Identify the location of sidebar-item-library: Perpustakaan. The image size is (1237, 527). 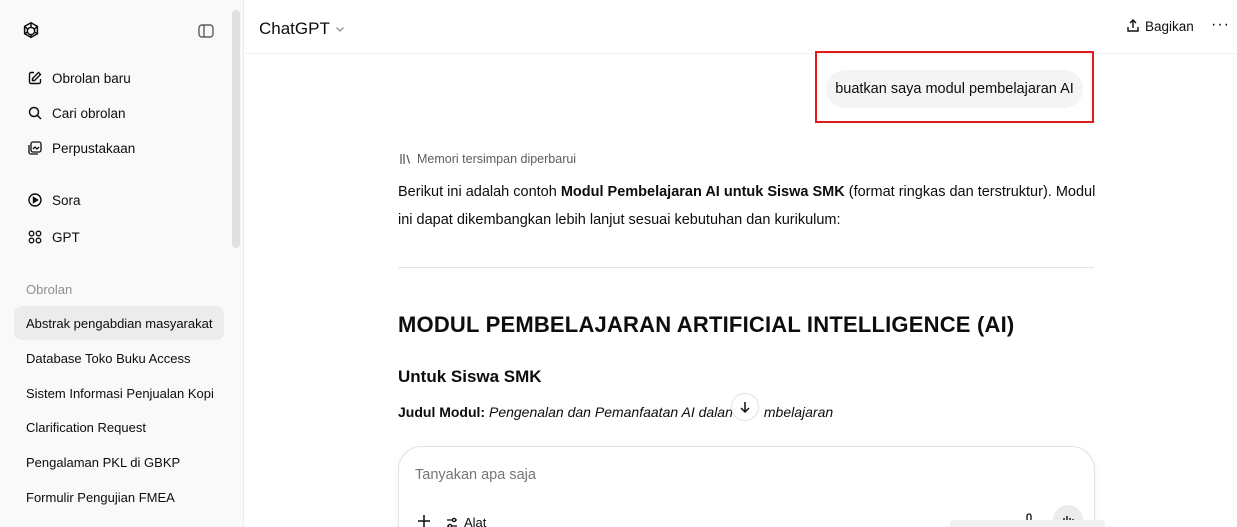
(120, 148).